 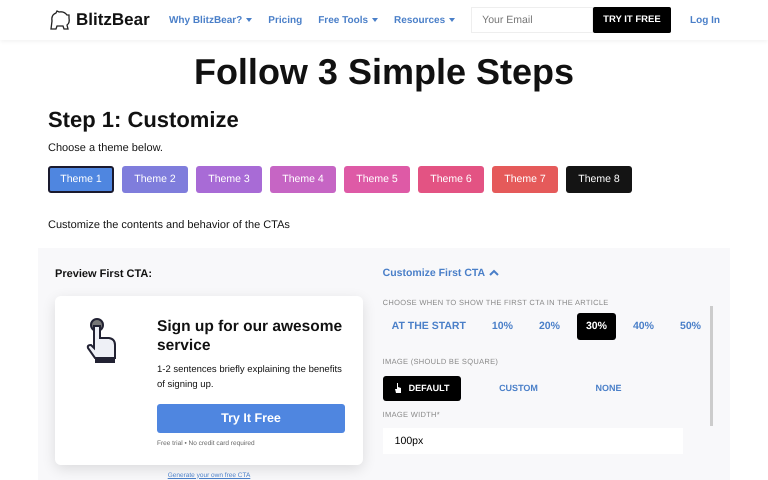 I want to click on image-width-field: 100px, so click(x=532, y=441).